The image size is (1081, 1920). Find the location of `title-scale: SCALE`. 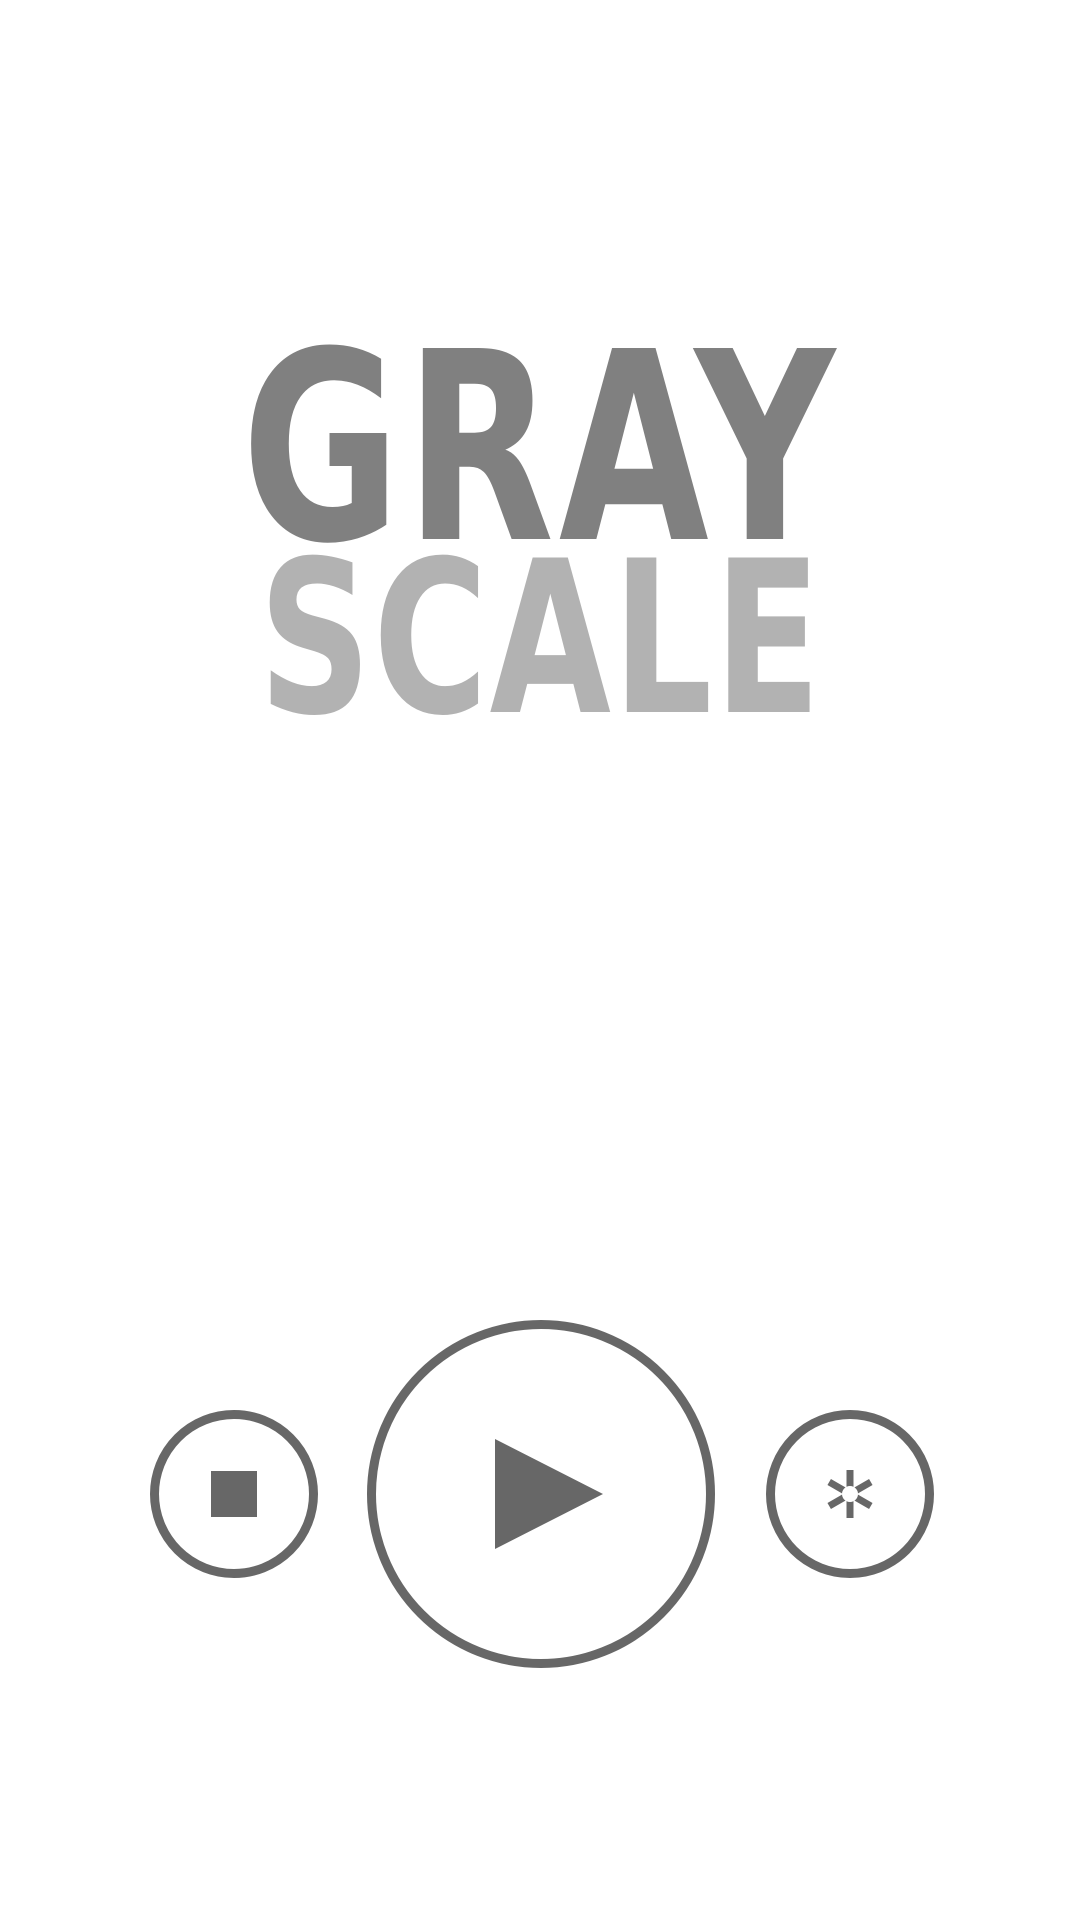

title-scale: SCALE is located at coordinates (540, 638).